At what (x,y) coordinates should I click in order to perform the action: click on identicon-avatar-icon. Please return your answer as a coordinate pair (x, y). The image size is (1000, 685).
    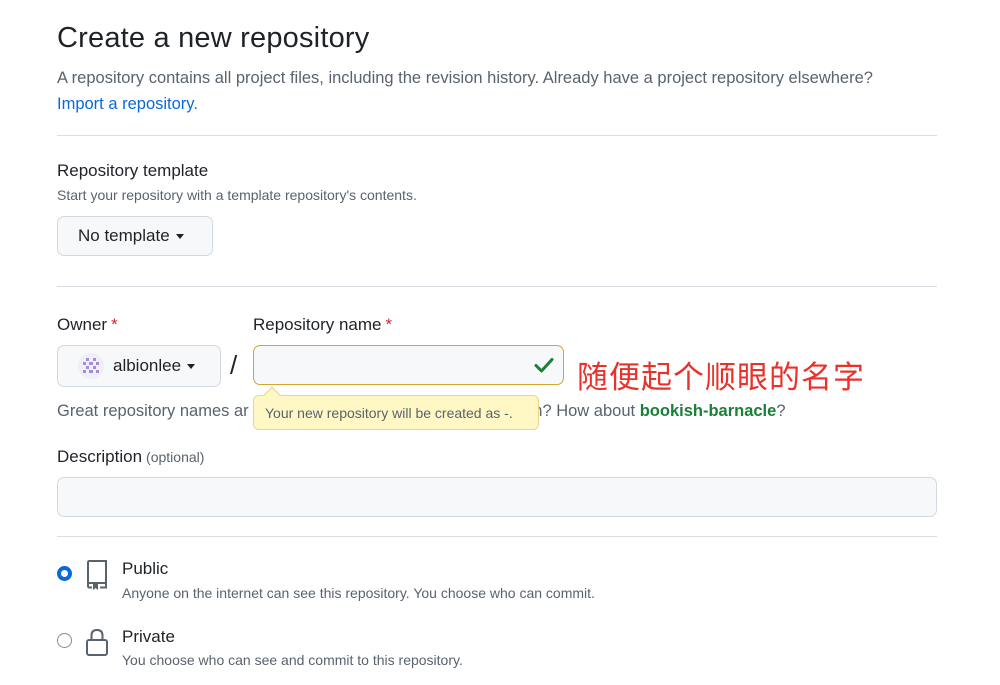
    Looking at the image, I should click on (91, 366).